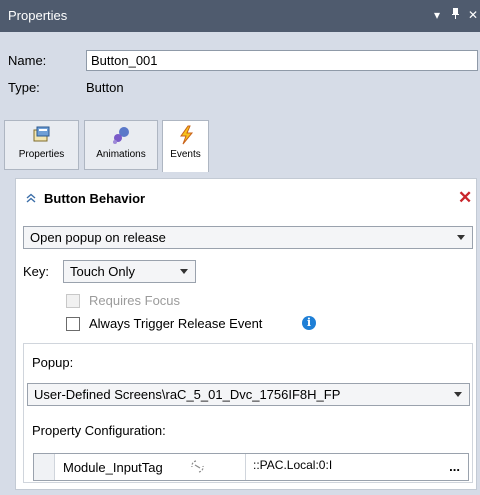  I want to click on close-icon: ✕, so click(473, 15).